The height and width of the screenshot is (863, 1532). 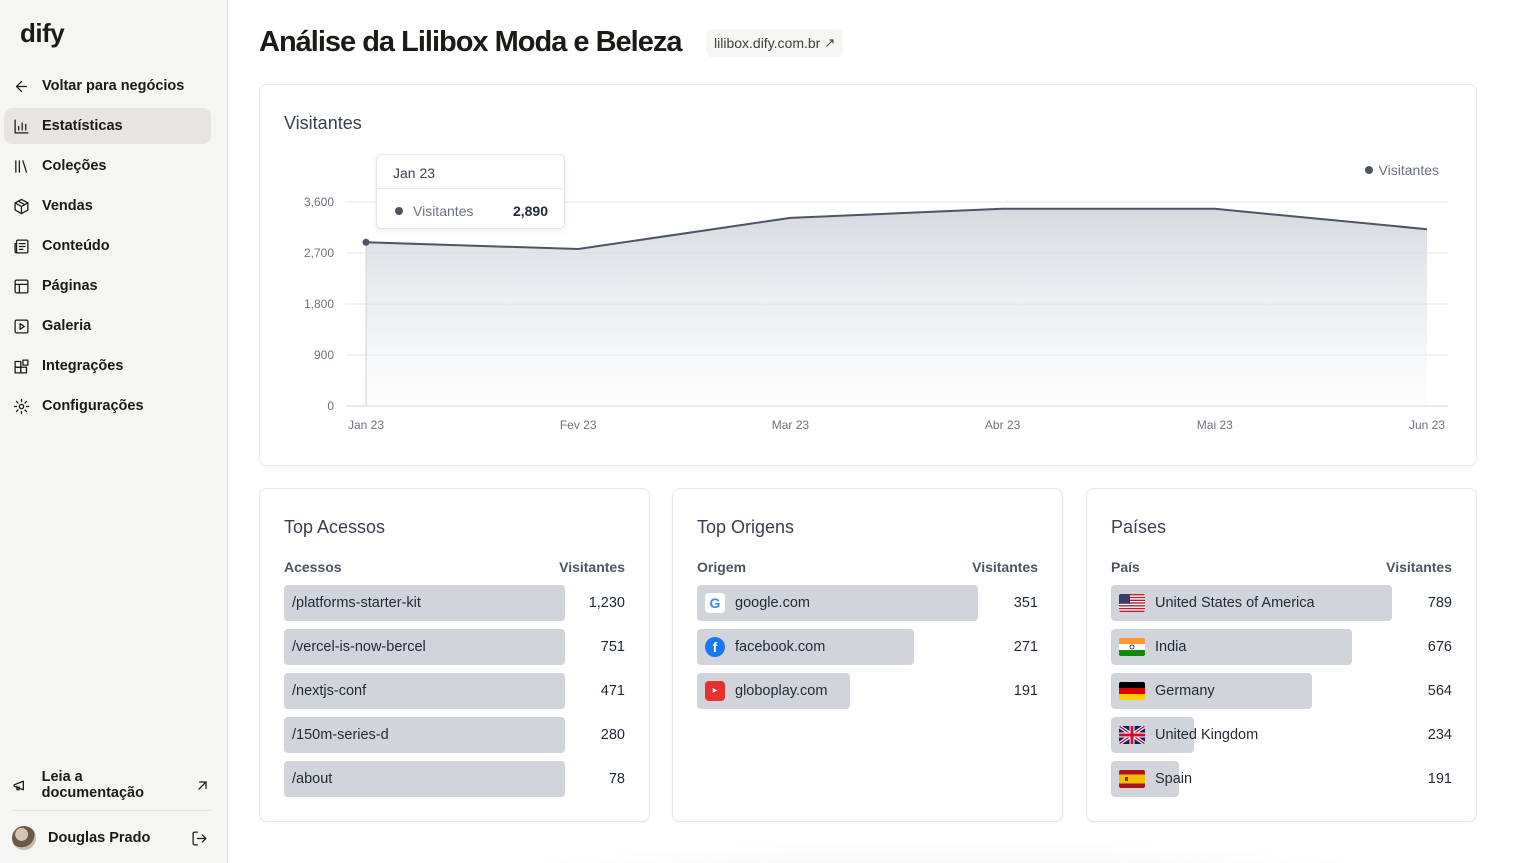 I want to click on list-item: United States of America 789, so click(x=1281, y=603).